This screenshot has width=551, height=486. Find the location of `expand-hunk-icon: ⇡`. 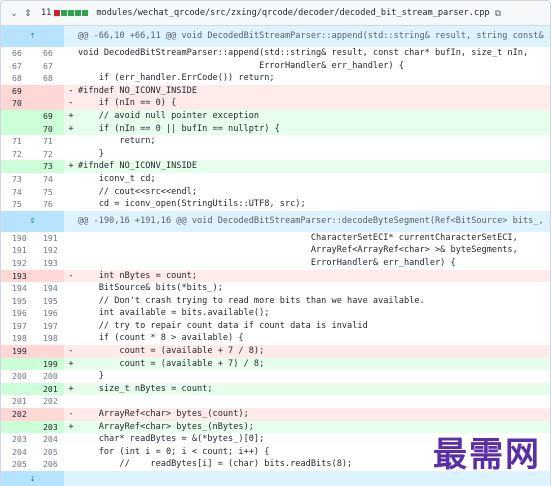

expand-hunk-icon: ⇡ is located at coordinates (32, 36).